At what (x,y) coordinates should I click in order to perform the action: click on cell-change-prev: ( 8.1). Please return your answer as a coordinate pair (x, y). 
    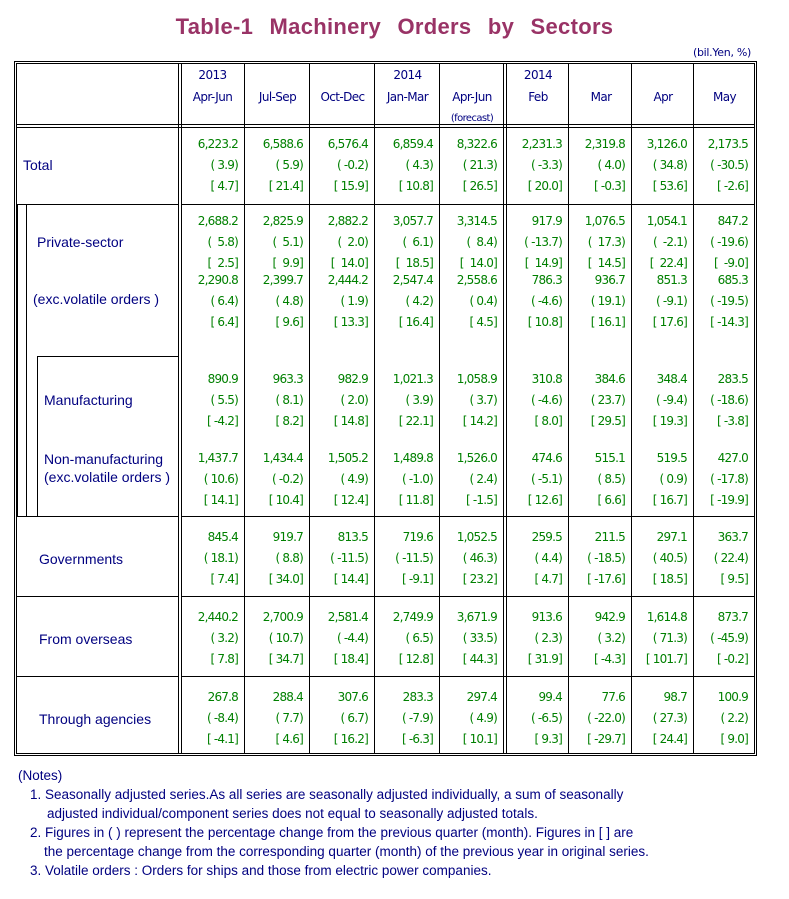
    Looking at the image, I should click on (289, 400).